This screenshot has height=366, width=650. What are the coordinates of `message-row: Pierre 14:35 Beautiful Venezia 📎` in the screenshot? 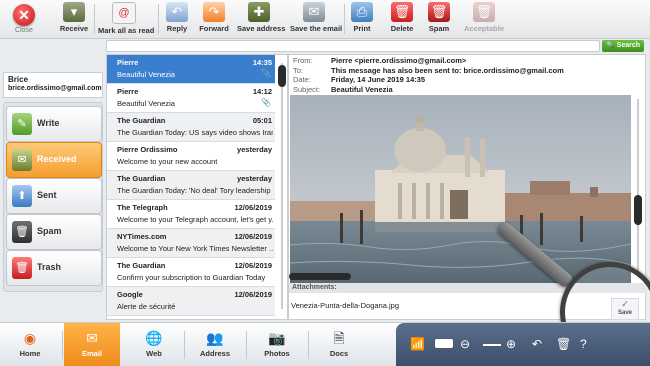 It's located at (191, 69).